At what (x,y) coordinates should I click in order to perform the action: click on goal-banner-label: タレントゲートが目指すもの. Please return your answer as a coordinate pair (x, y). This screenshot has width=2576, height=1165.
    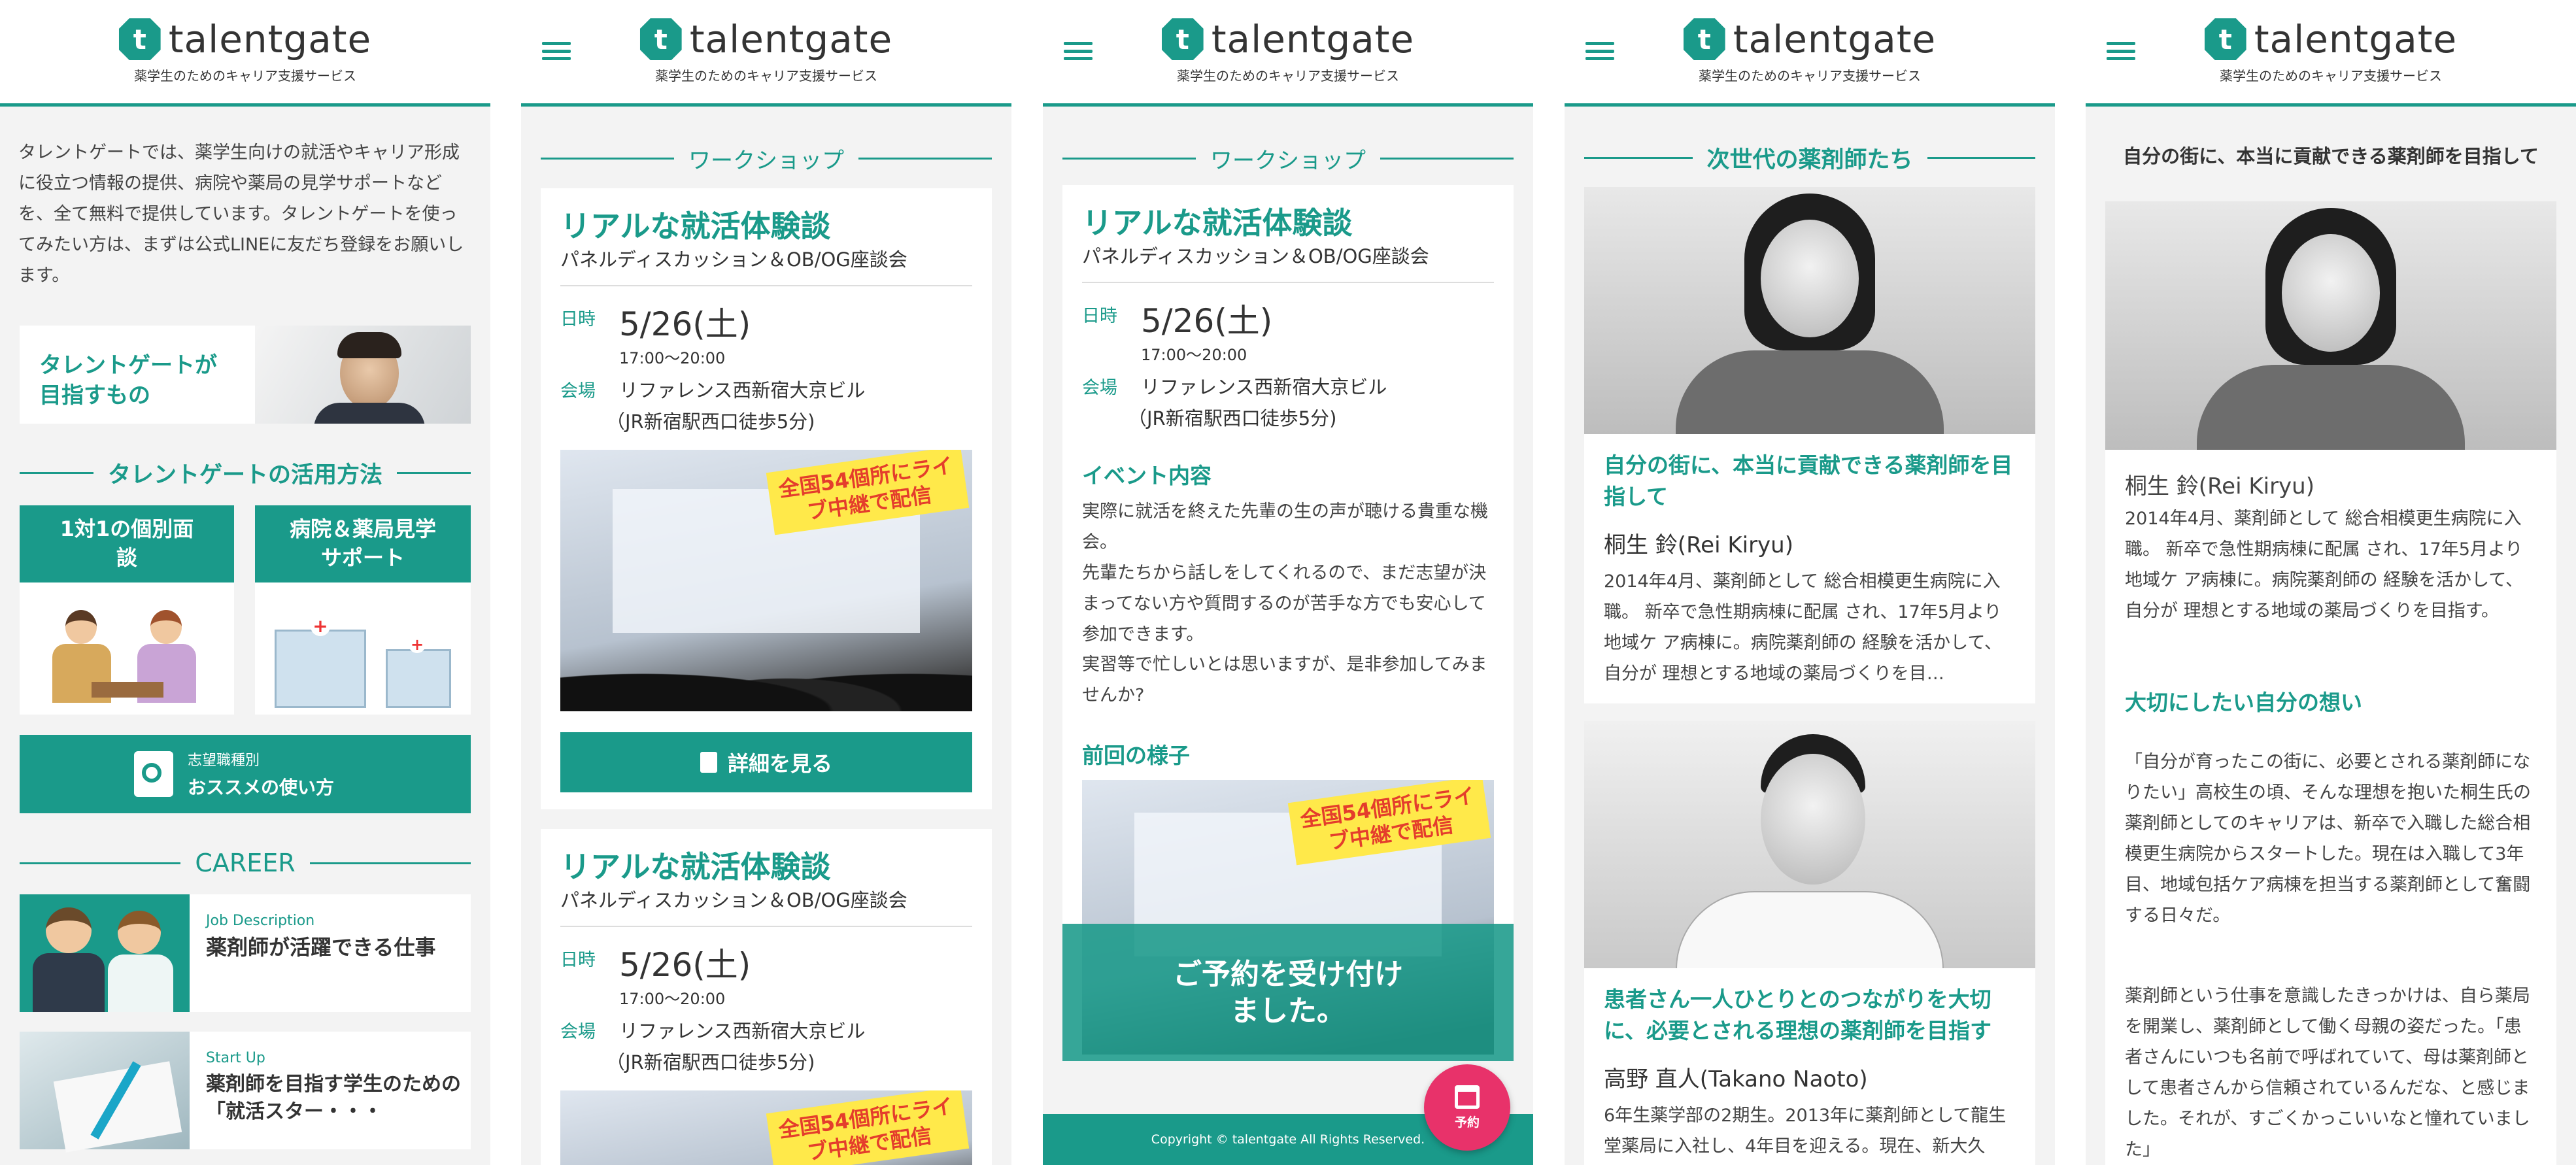
    Looking at the image, I should click on (128, 380).